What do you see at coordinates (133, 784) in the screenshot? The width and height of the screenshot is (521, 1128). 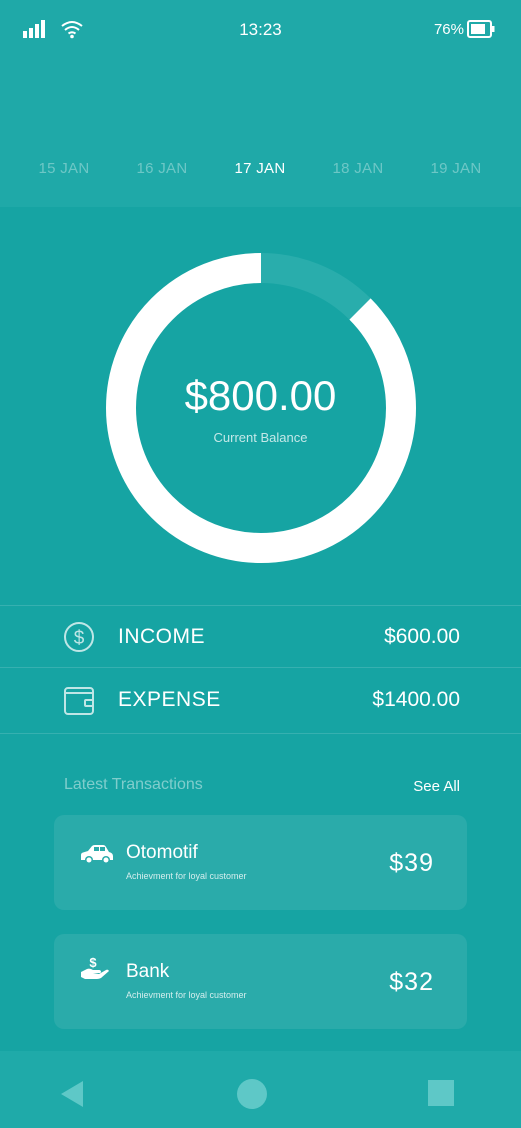 I see `latest-transactions-heading: Latest Transactions` at bounding box center [133, 784].